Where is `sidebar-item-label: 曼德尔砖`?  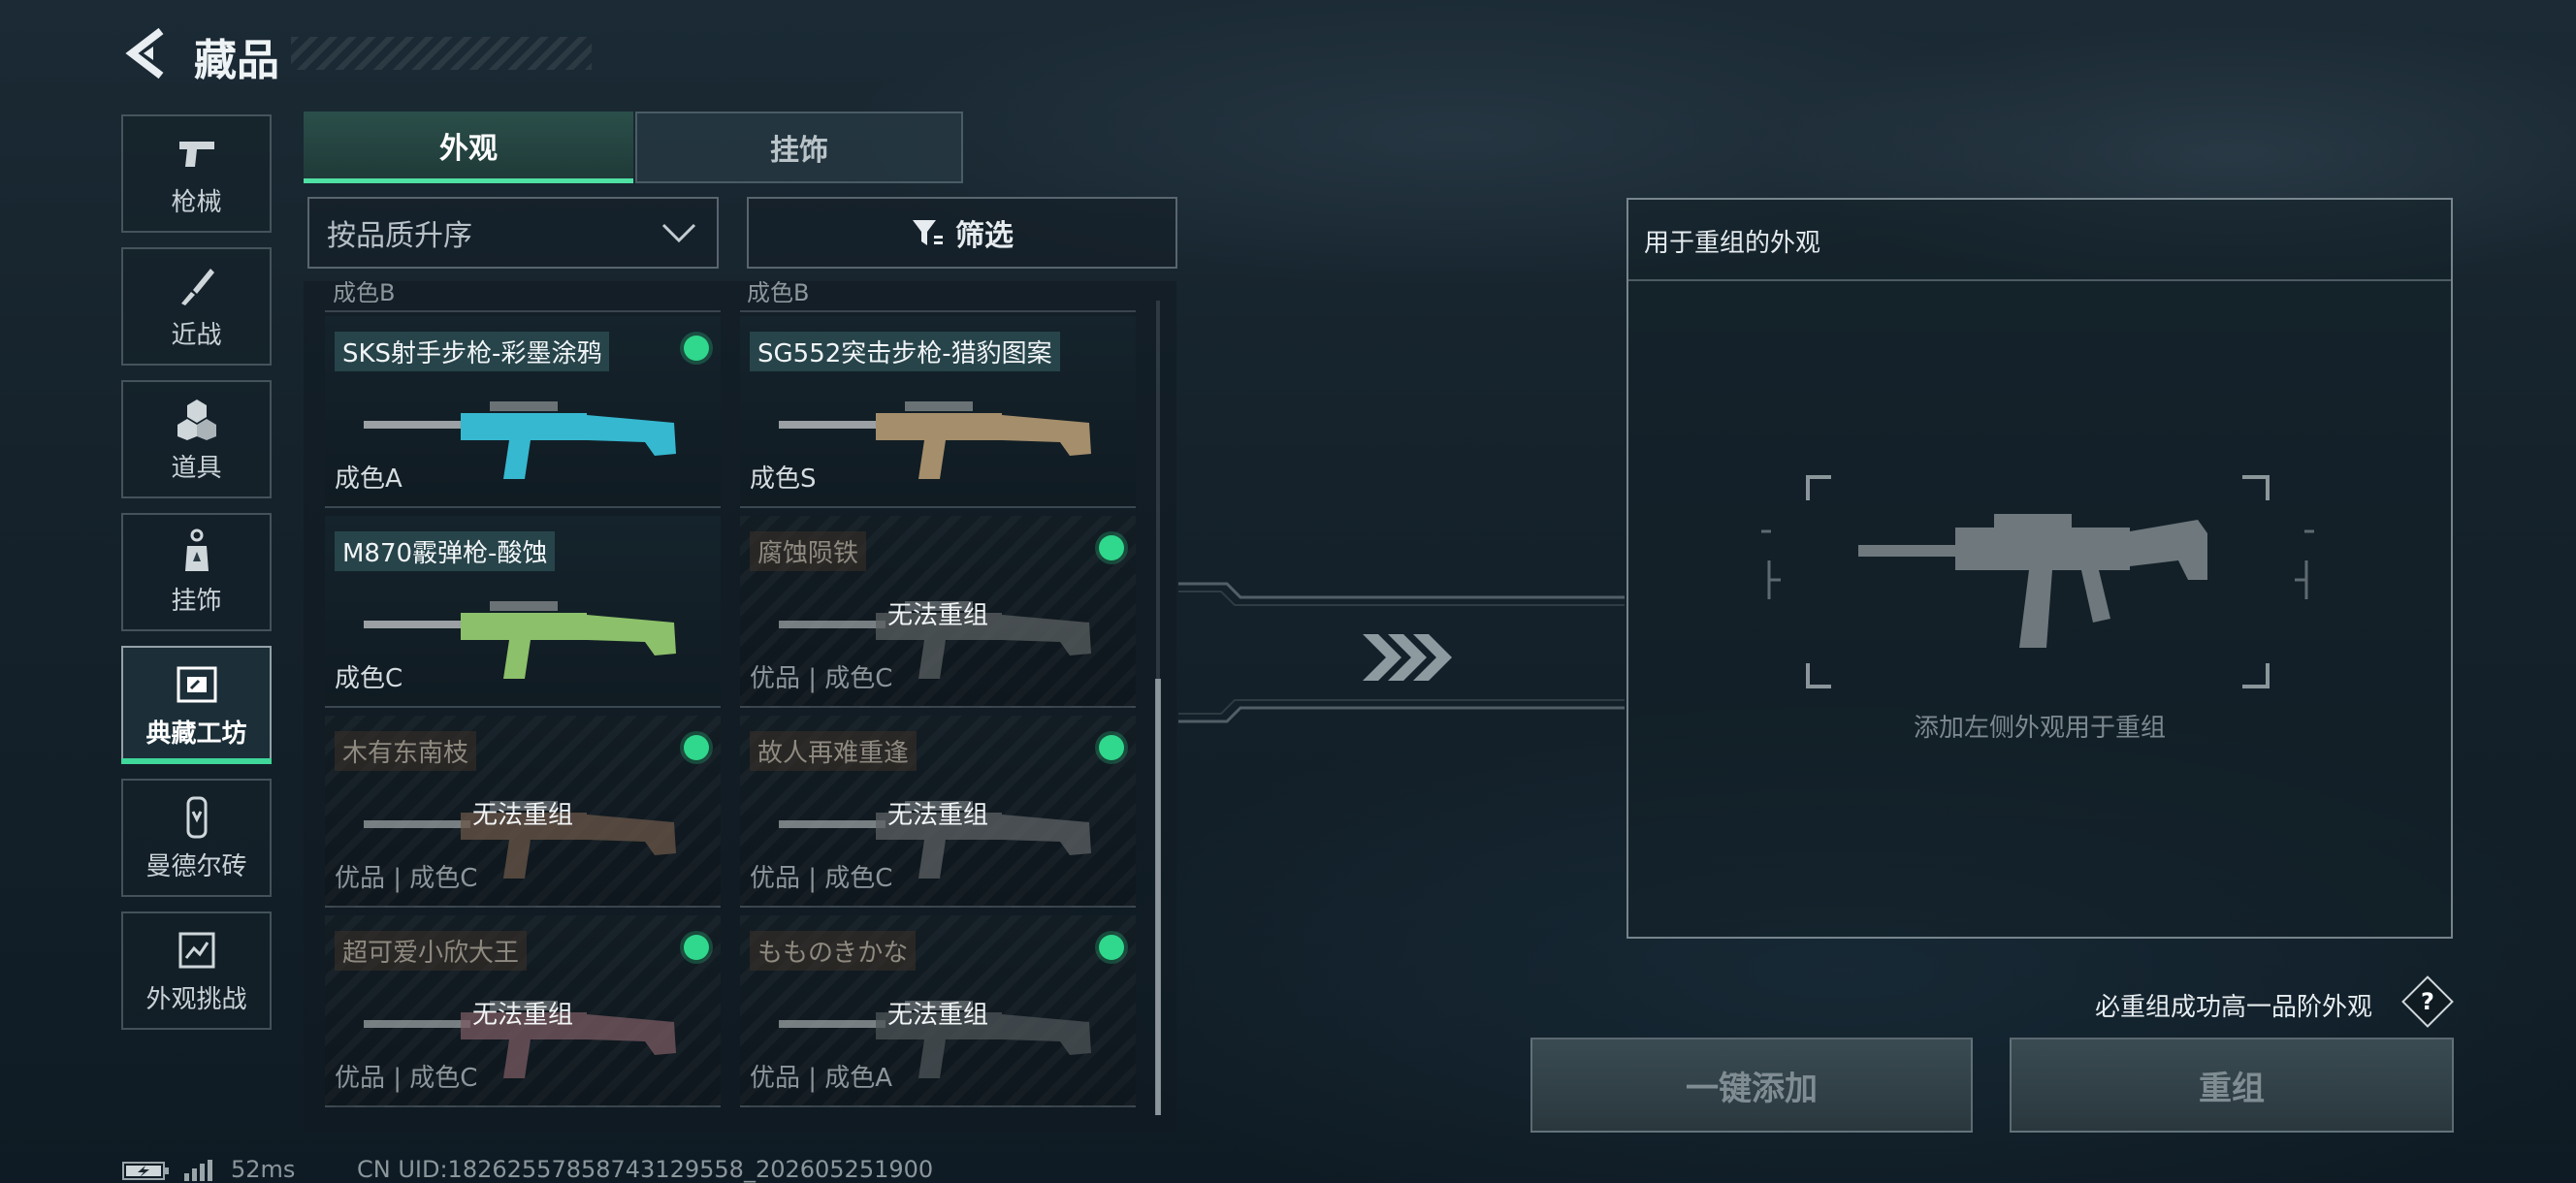
sidebar-item-label: 曼德尔砖 is located at coordinates (196, 866).